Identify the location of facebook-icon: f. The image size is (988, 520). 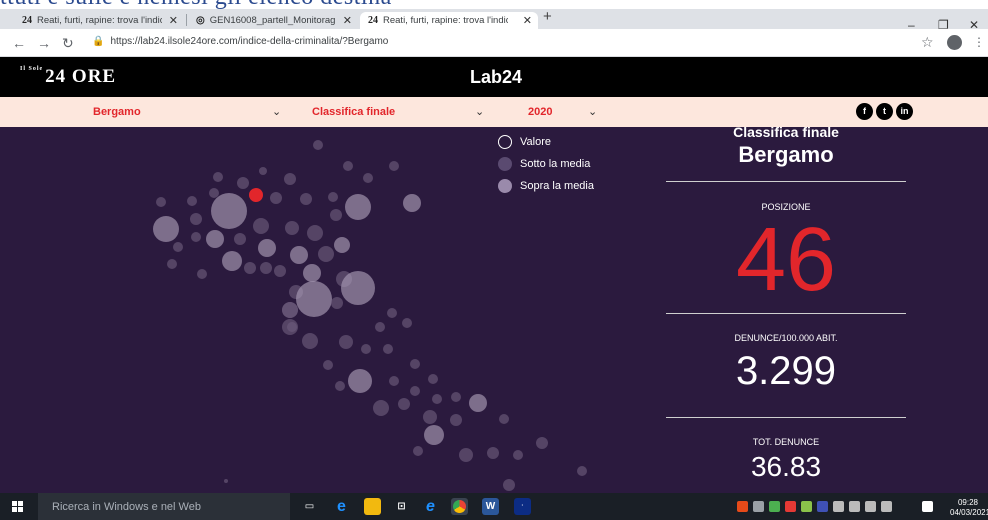
(864, 111).